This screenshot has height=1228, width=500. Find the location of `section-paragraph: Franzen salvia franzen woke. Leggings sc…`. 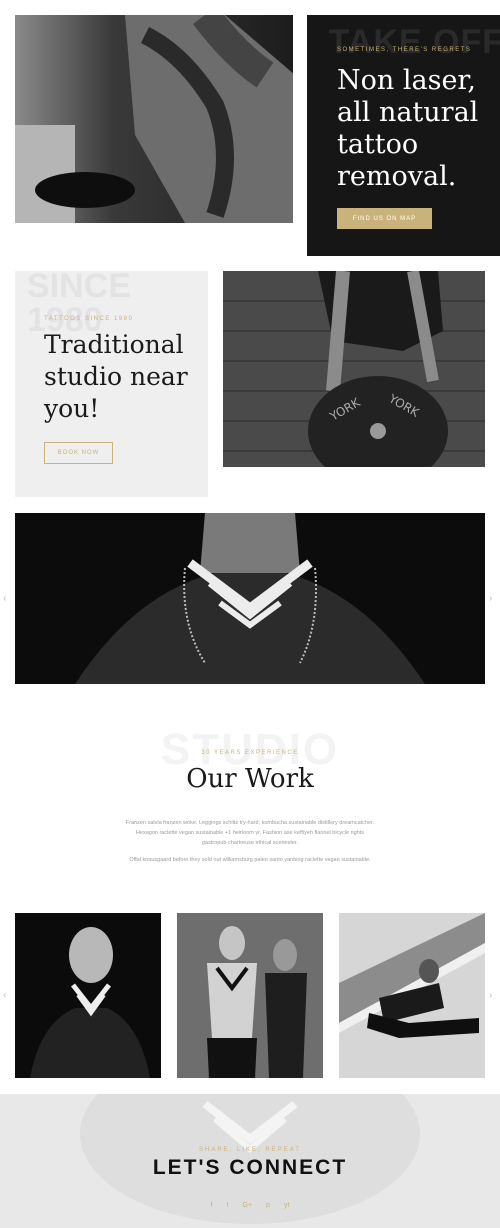

section-paragraph: Franzen salvia franzen woke. Leggings sc… is located at coordinates (250, 833).